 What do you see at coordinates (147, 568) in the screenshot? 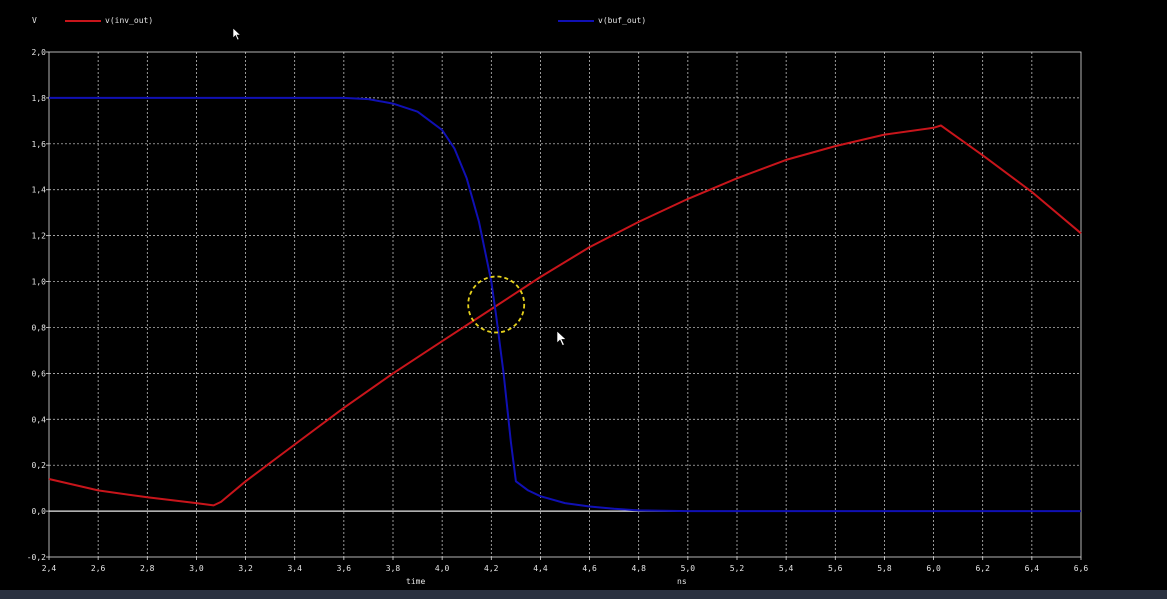
I see `x-tick-label: 2,8` at bounding box center [147, 568].